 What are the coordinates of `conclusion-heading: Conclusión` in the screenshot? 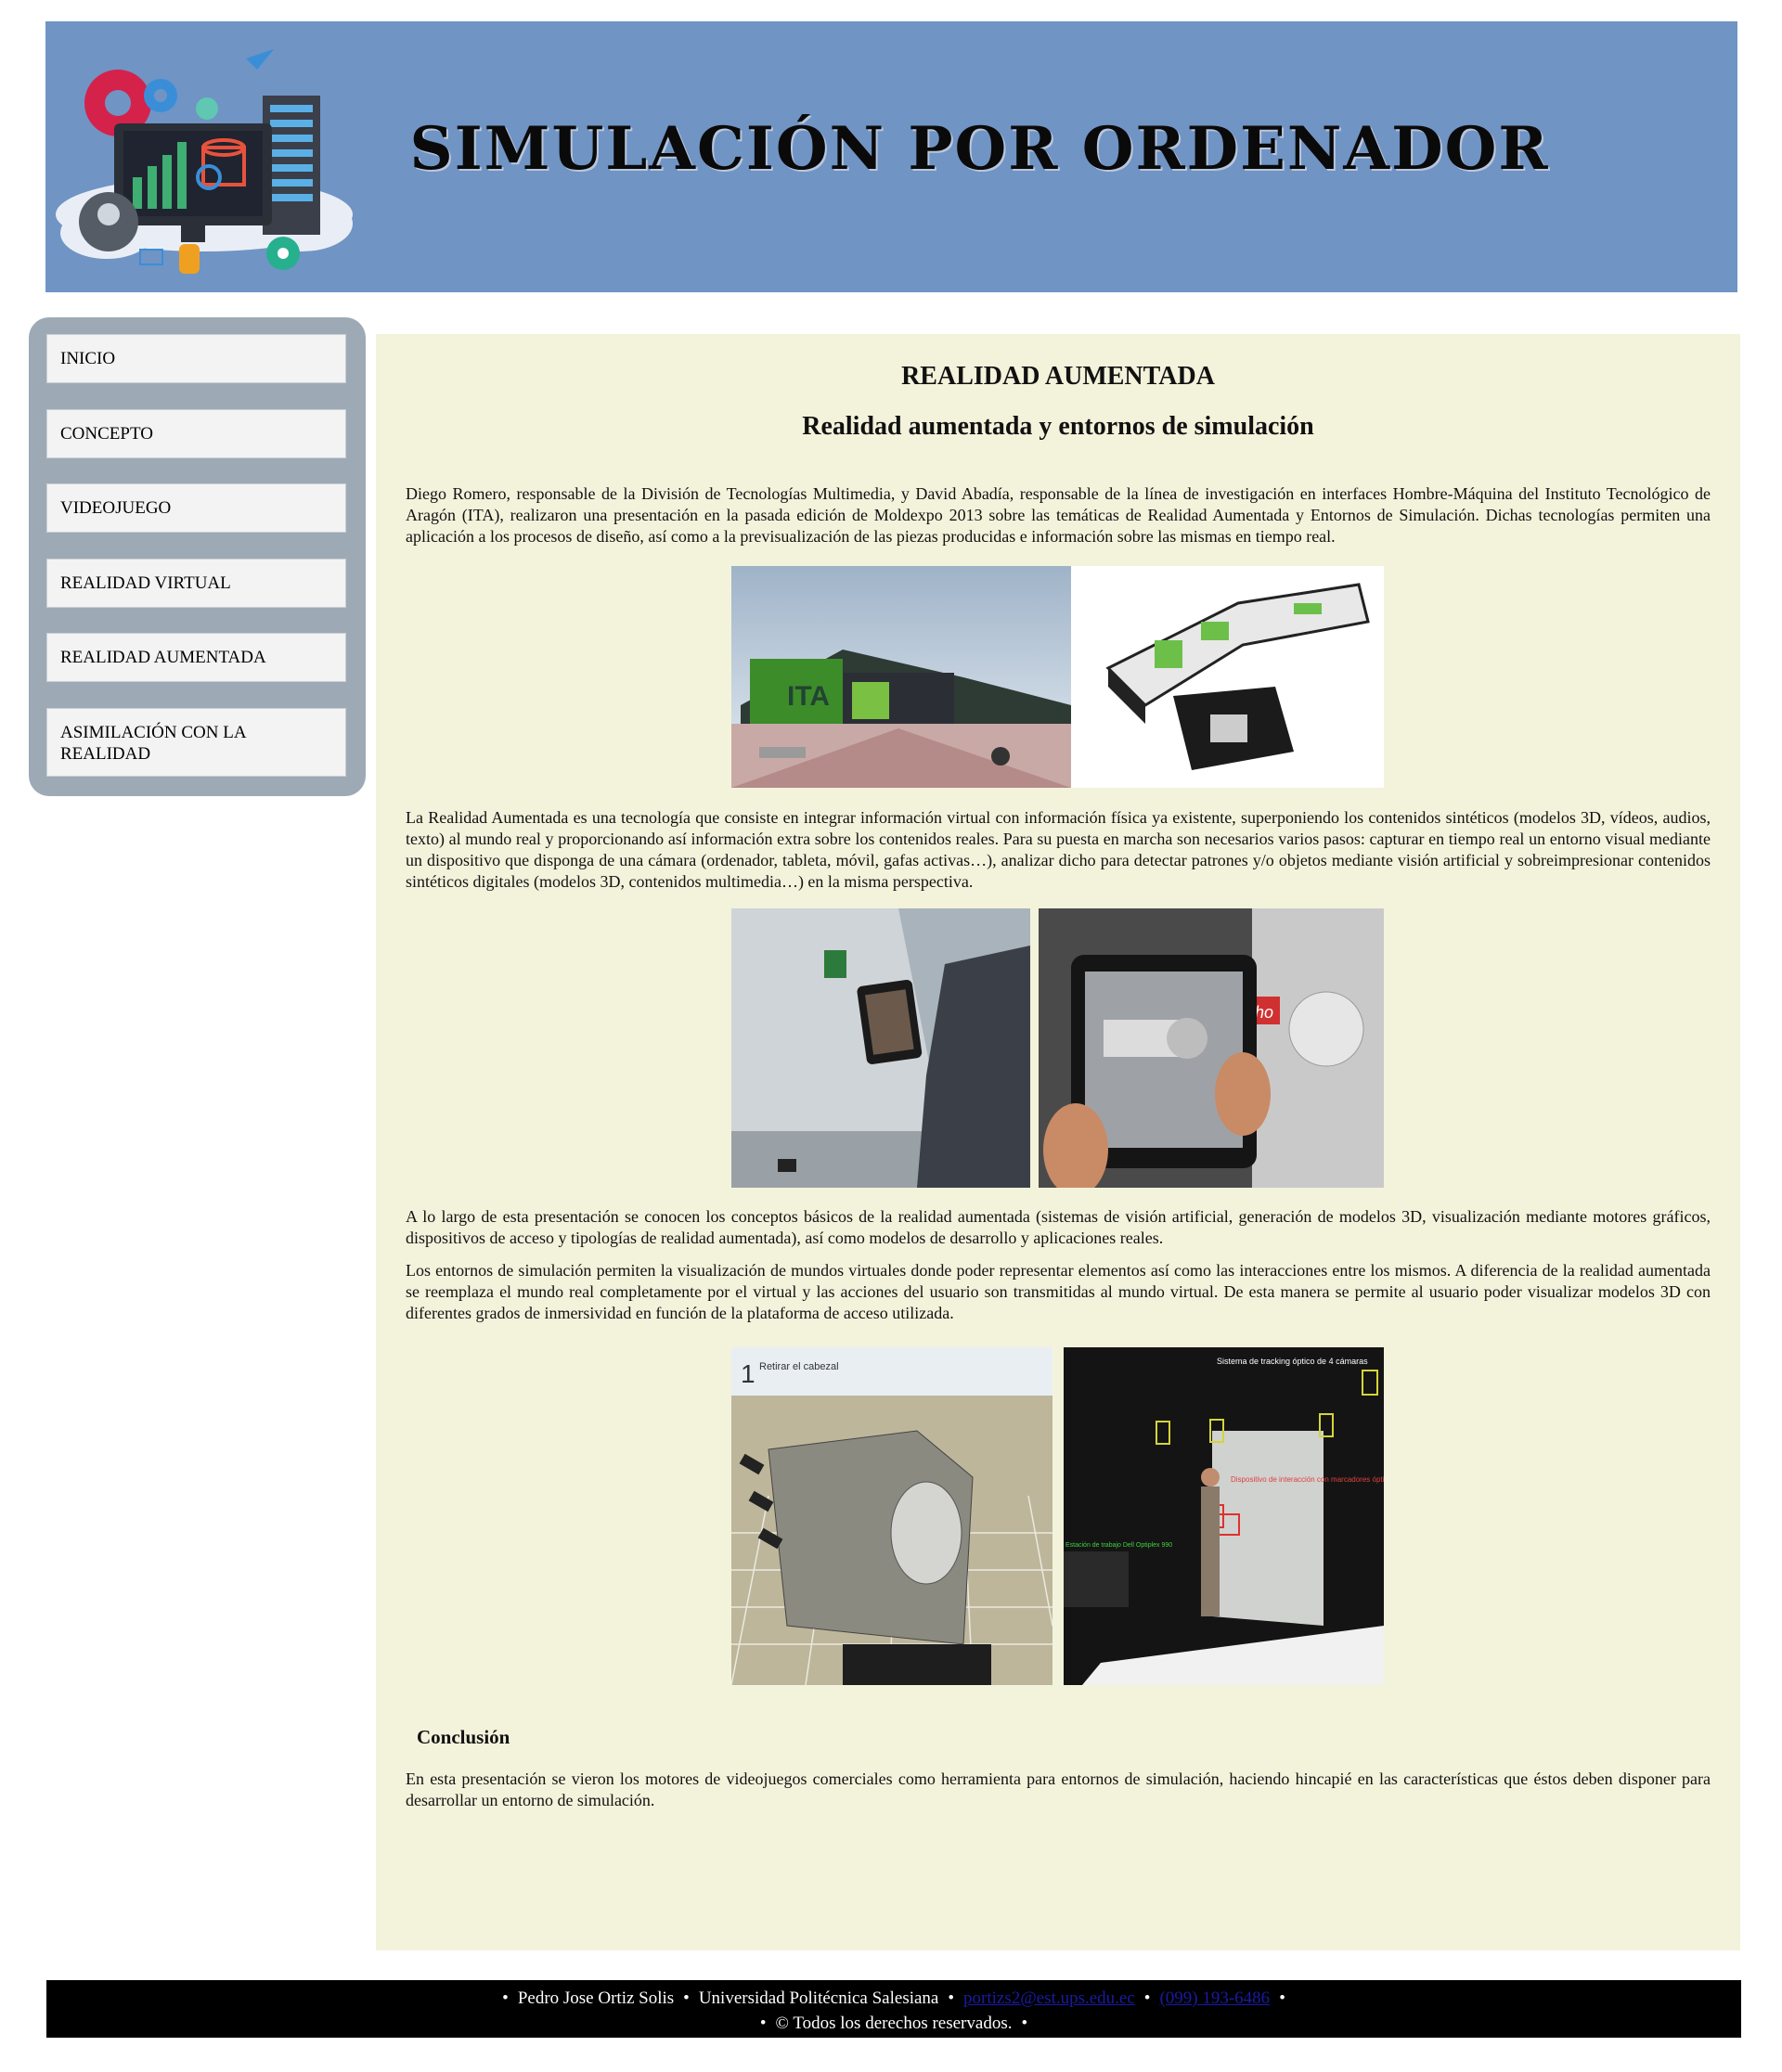 It's located at (463, 1737).